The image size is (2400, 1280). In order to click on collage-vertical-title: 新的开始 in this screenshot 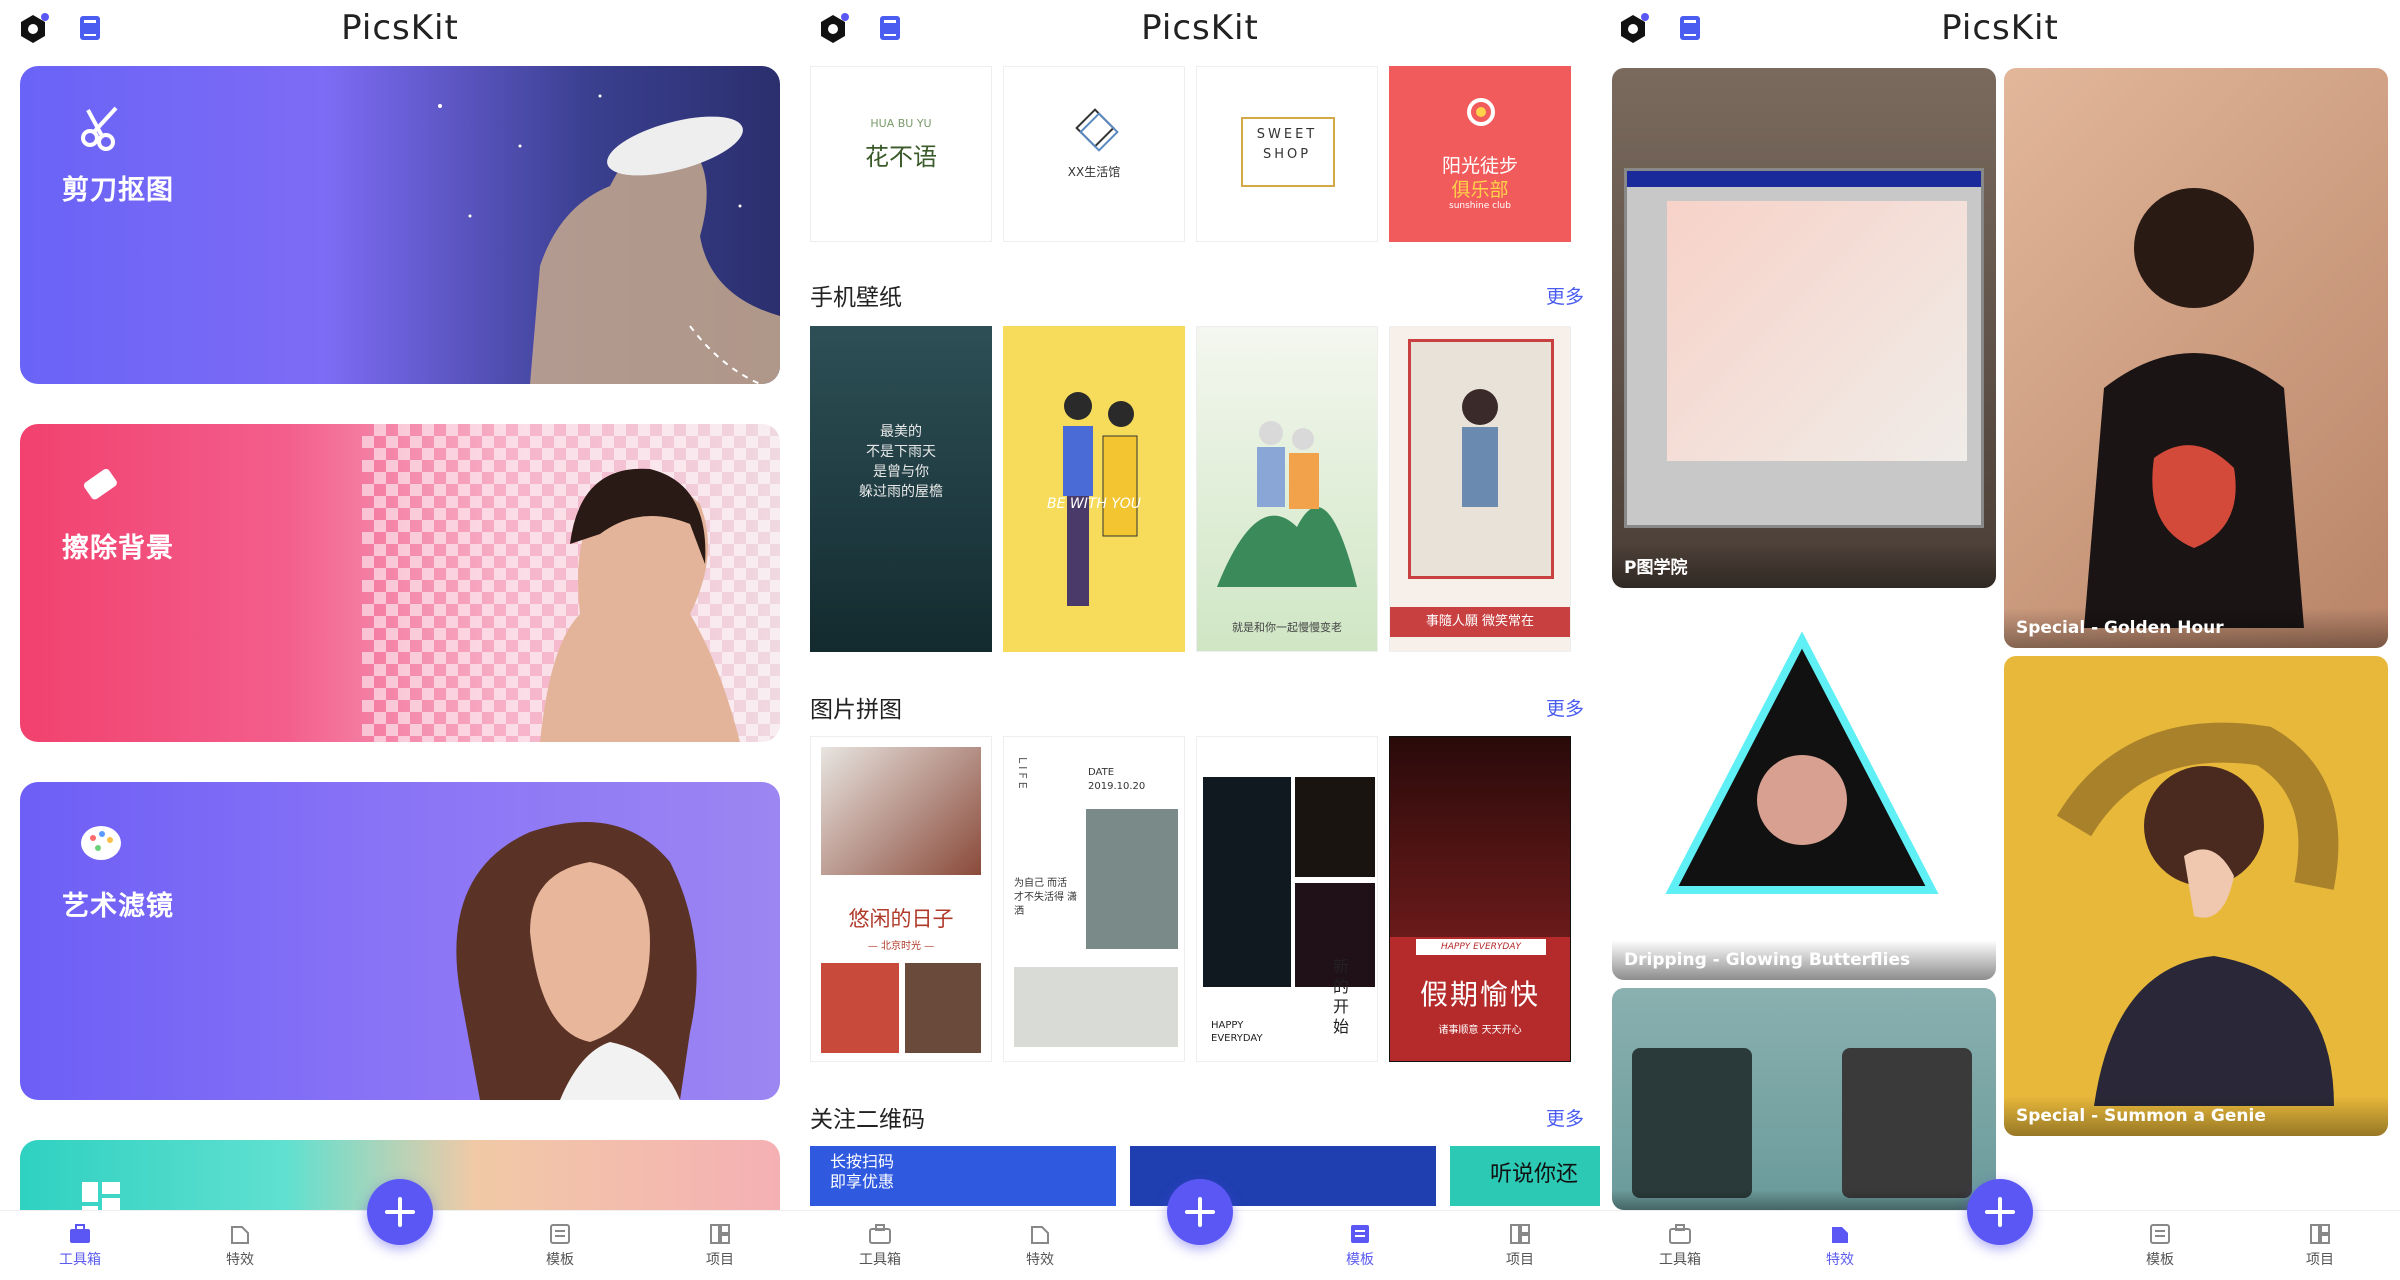, I will do `click(1341, 996)`.